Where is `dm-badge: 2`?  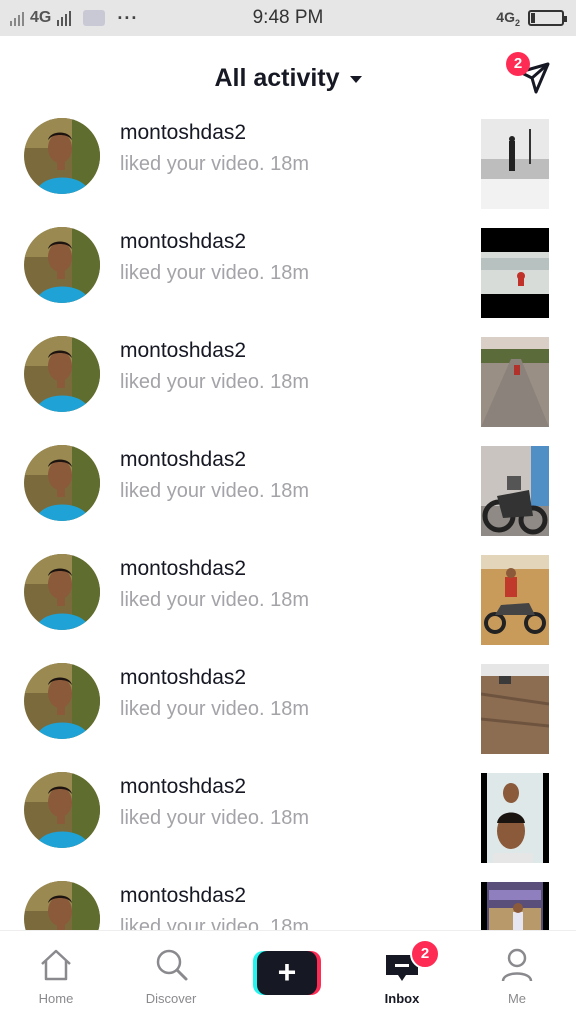
dm-badge: 2 is located at coordinates (518, 64).